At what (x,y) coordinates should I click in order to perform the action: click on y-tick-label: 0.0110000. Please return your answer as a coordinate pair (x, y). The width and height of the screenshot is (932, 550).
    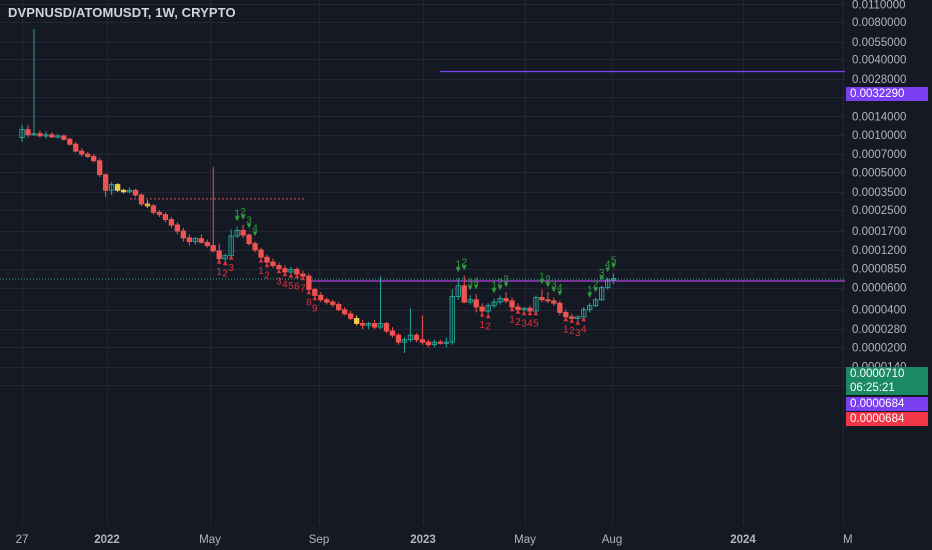
    Looking at the image, I should click on (879, 5).